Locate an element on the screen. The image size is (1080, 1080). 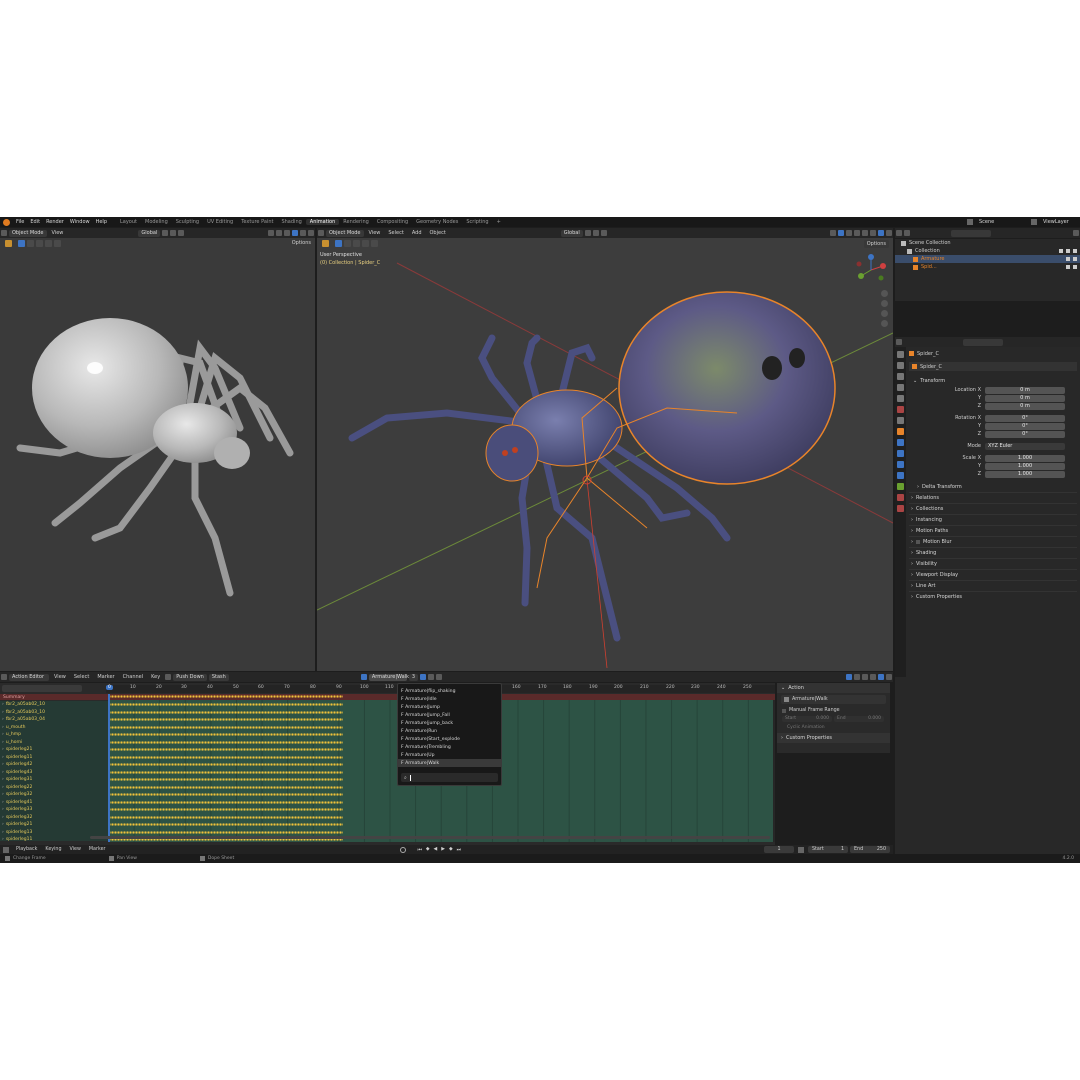
current-frame-indicator: 0 is located at coordinates (109, 687).